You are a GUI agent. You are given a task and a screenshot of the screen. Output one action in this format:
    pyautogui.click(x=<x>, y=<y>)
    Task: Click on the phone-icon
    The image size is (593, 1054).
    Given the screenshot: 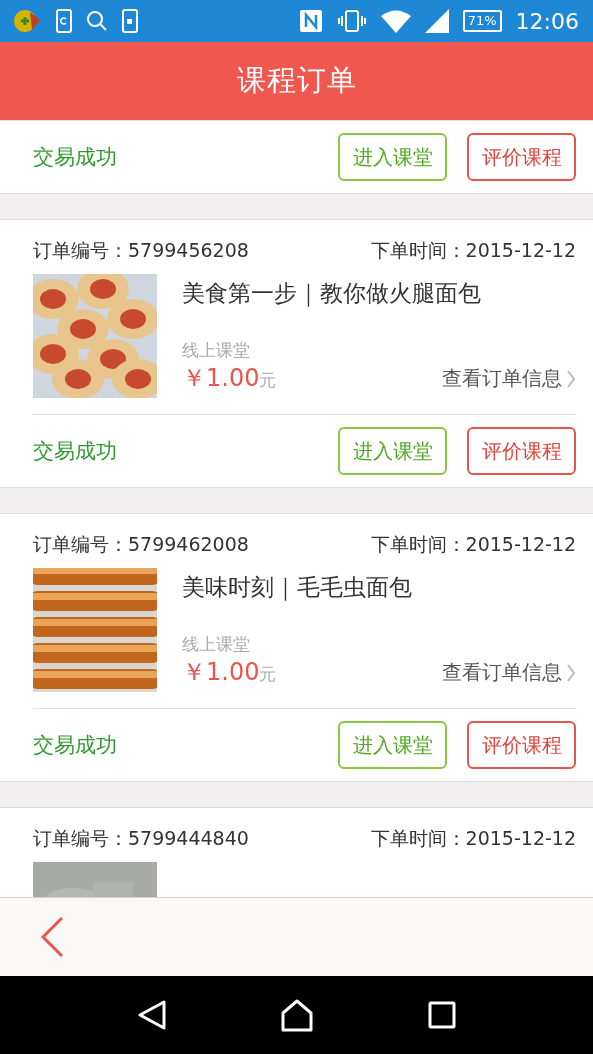 What is the action you would take?
    pyautogui.click(x=130, y=21)
    